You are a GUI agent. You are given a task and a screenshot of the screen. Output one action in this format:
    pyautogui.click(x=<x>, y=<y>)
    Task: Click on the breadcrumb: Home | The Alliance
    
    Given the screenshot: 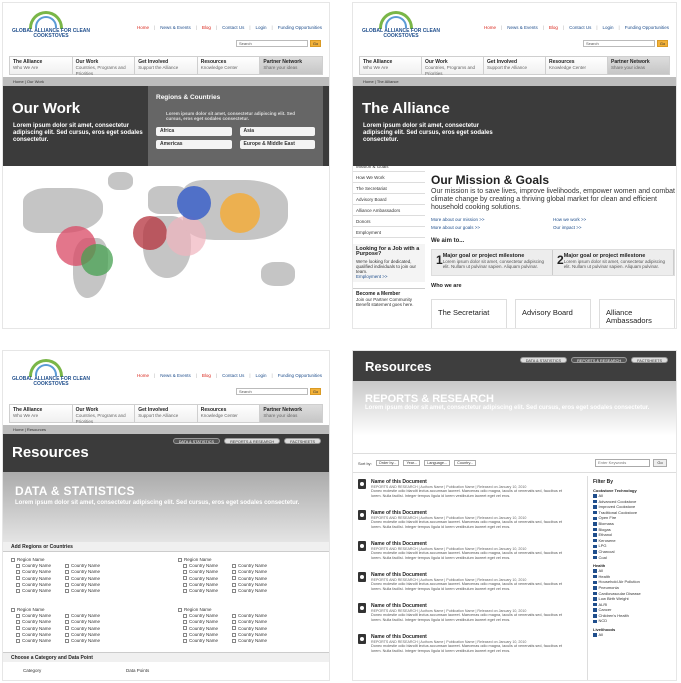 What is the action you would take?
    pyautogui.click(x=514, y=81)
    